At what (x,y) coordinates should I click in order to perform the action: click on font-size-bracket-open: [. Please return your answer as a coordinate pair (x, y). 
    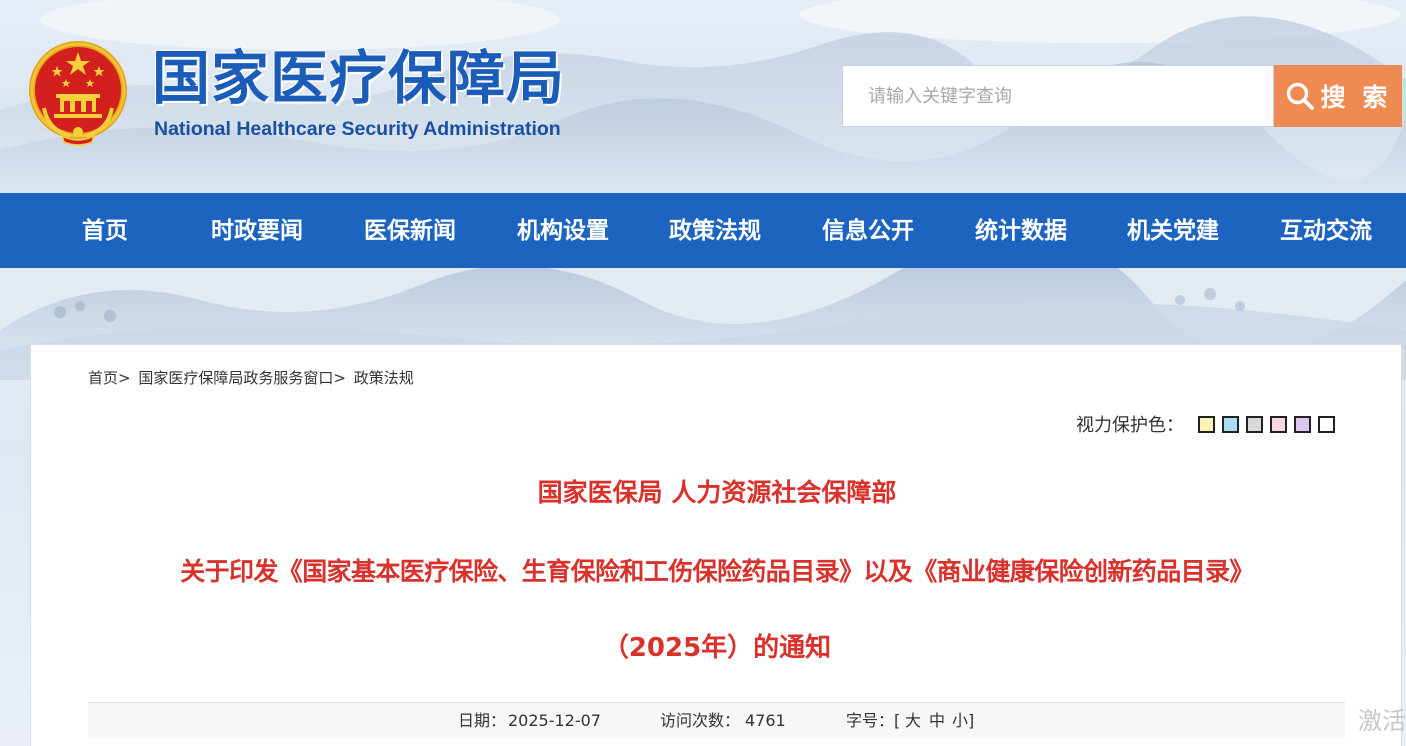
    Looking at the image, I should click on (897, 720).